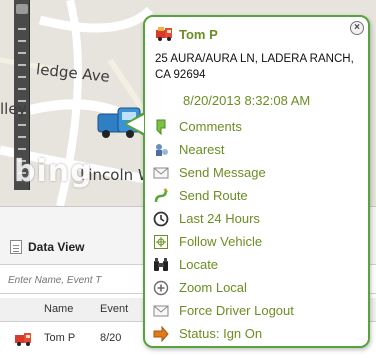 The image size is (376, 358). What do you see at coordinates (260, 287) in the screenshot?
I see `menu-item-zoom-local: Zoom Local` at bounding box center [260, 287].